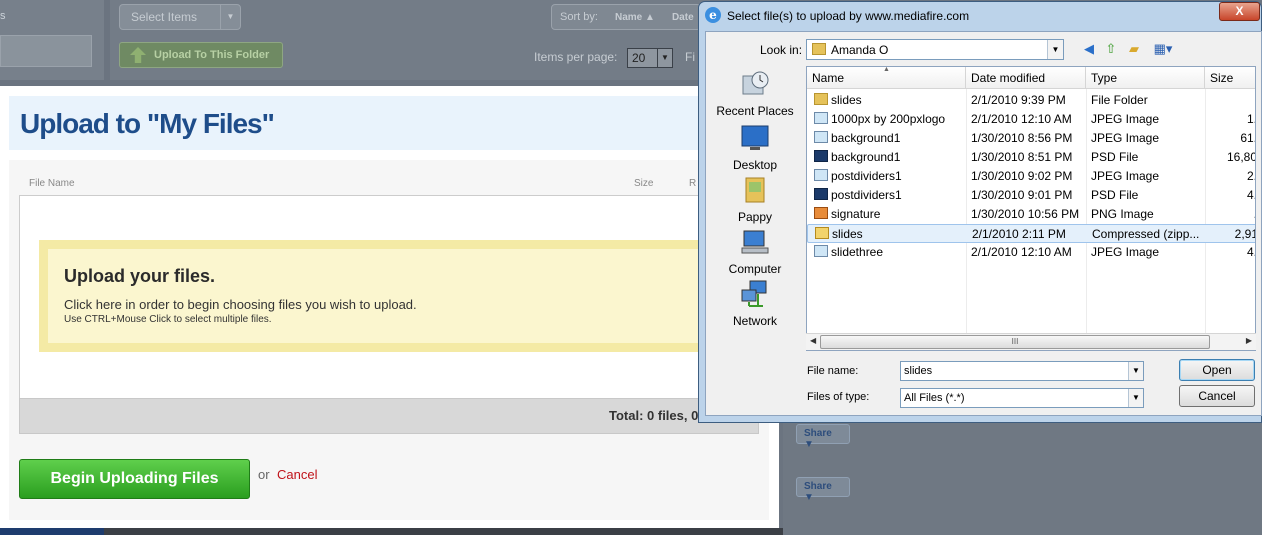 Image resolution: width=1262 pixels, height=535 pixels. Describe the element at coordinates (212, 55) in the screenshot. I see `upload-to-folder-label: Upload To This Folder` at that location.